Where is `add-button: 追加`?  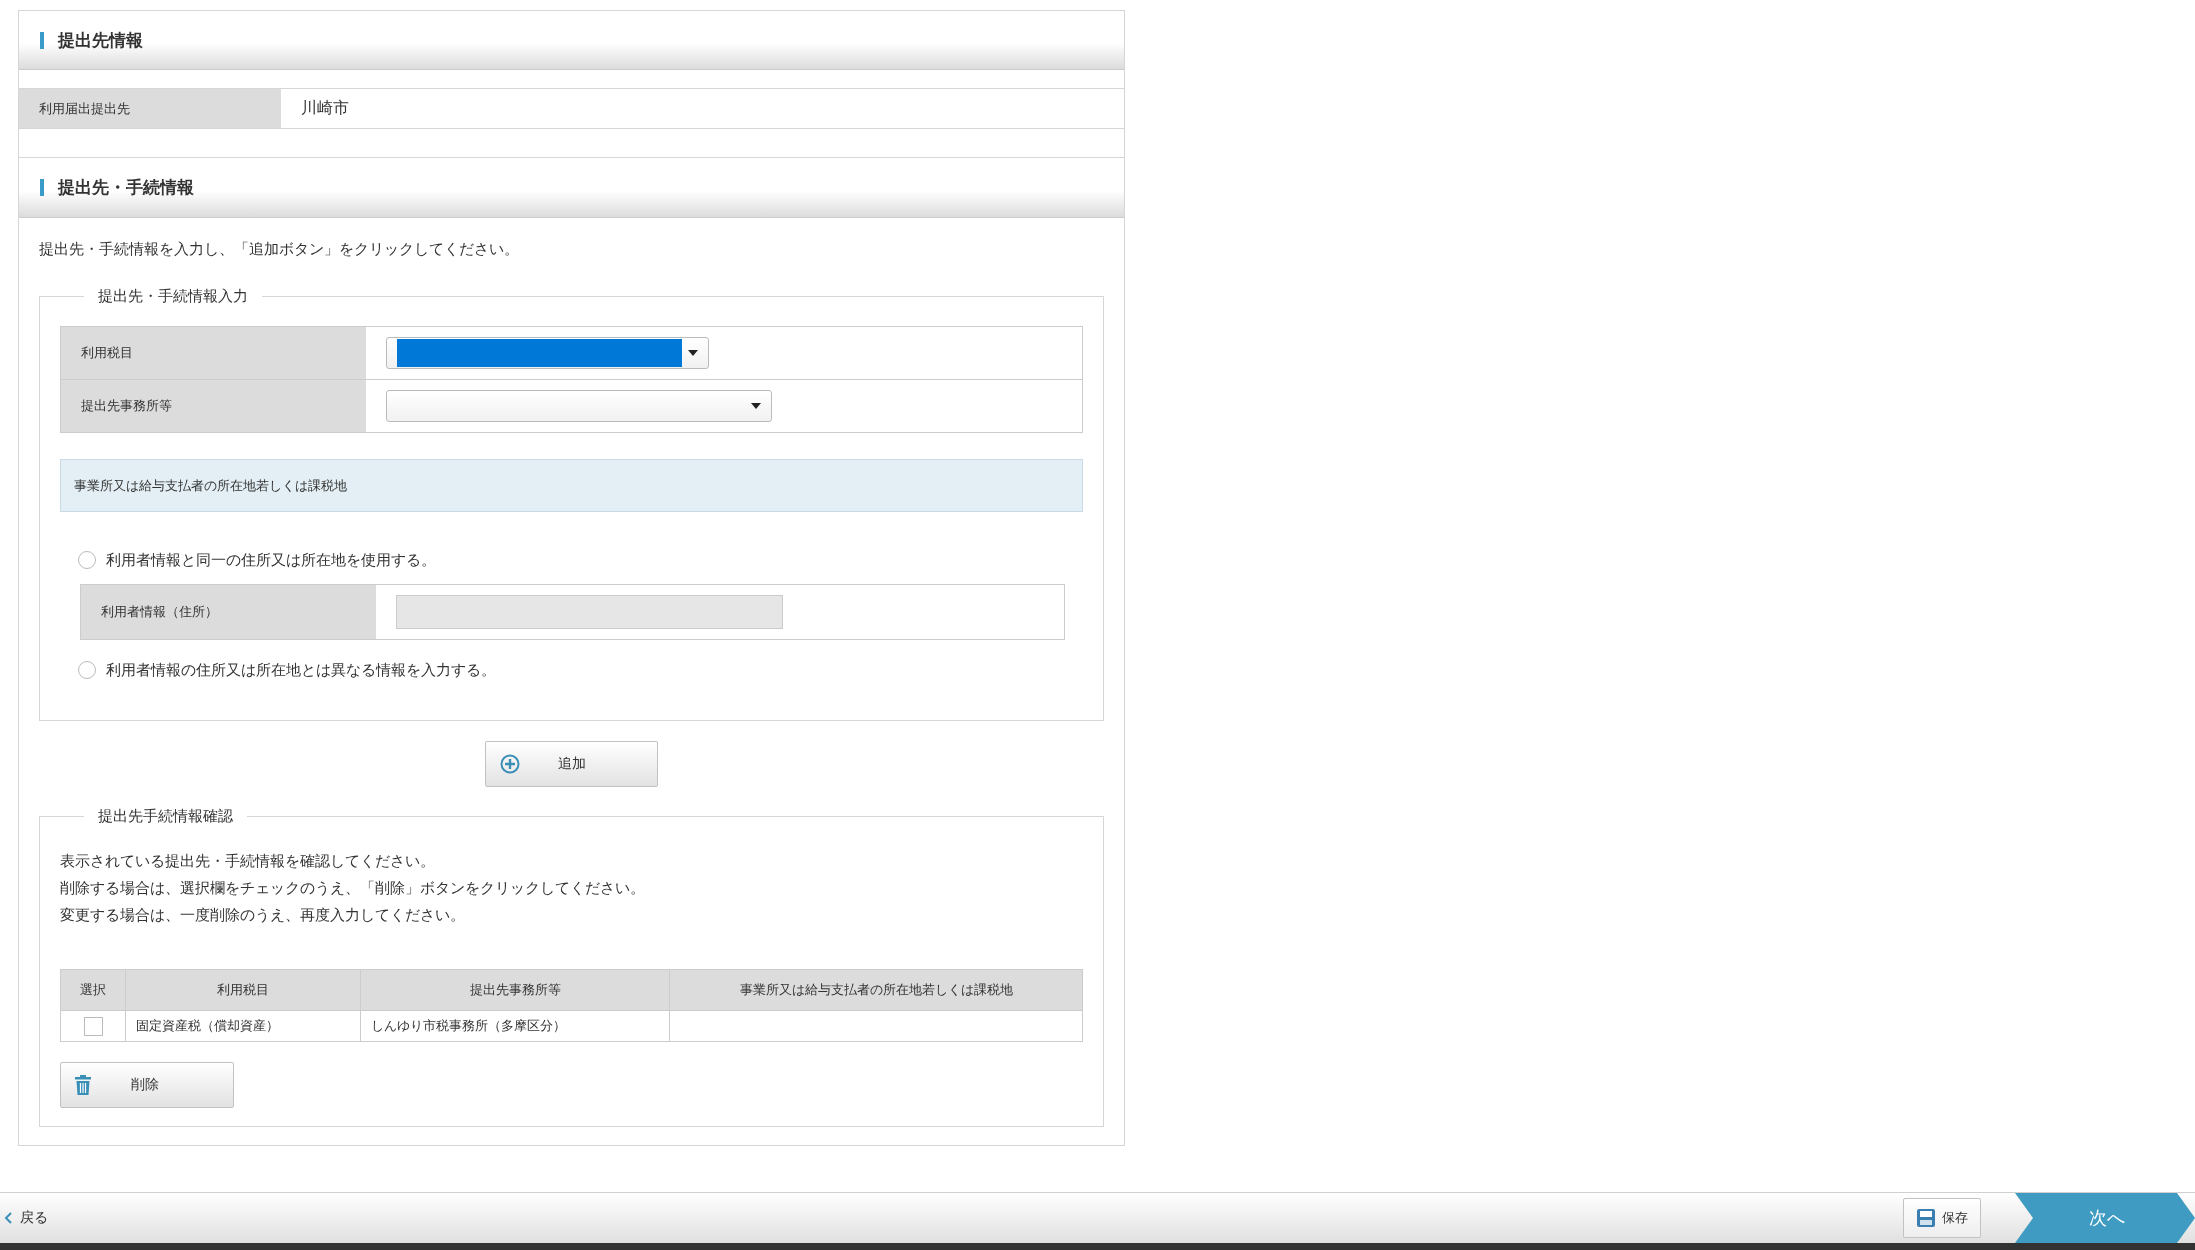 add-button: 追加 is located at coordinates (571, 764).